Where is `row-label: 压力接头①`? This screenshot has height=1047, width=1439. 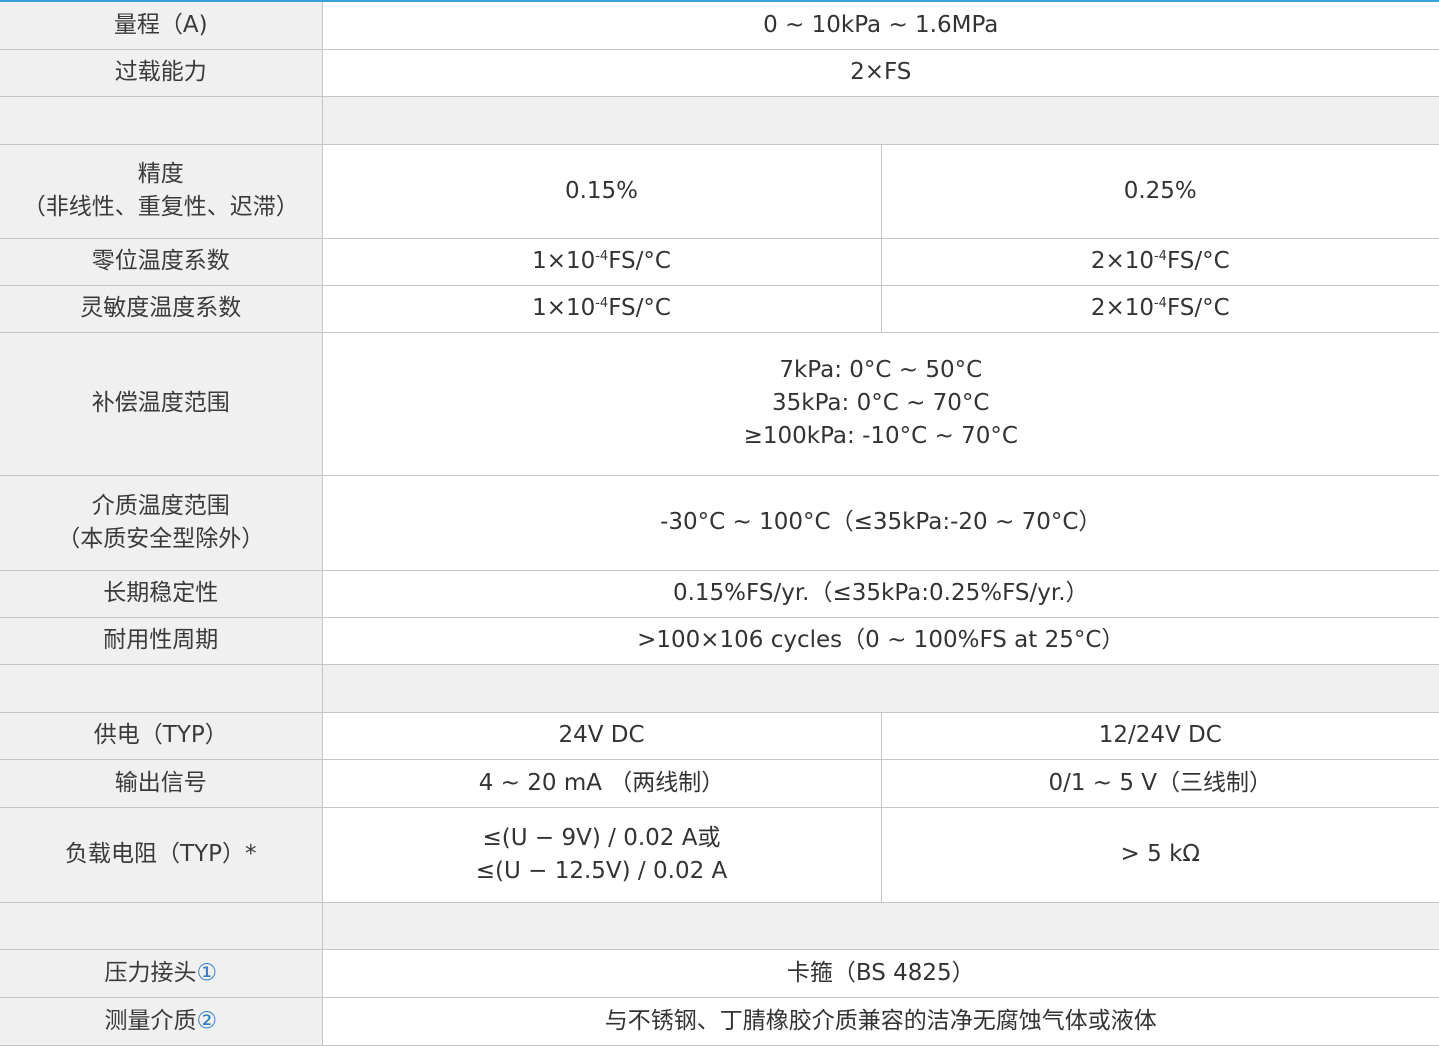 row-label: 压力接头① is located at coordinates (161, 973).